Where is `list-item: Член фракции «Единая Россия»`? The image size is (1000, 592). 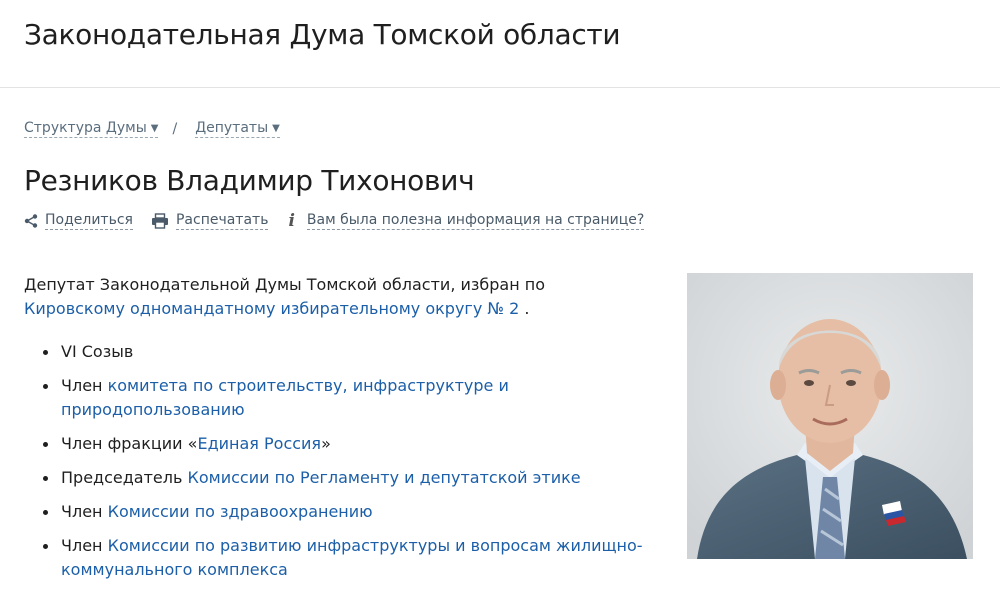 list-item: Член фракции «Единая Россия» is located at coordinates (334, 444).